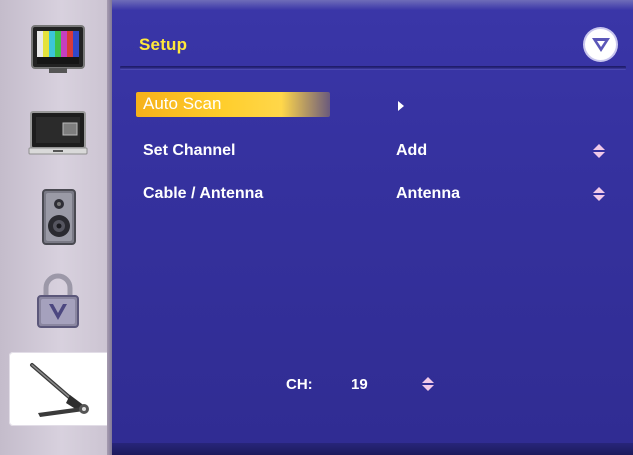 Image resolution: width=633 pixels, height=455 pixels. I want to click on sidebar-item-pc, so click(58, 133).